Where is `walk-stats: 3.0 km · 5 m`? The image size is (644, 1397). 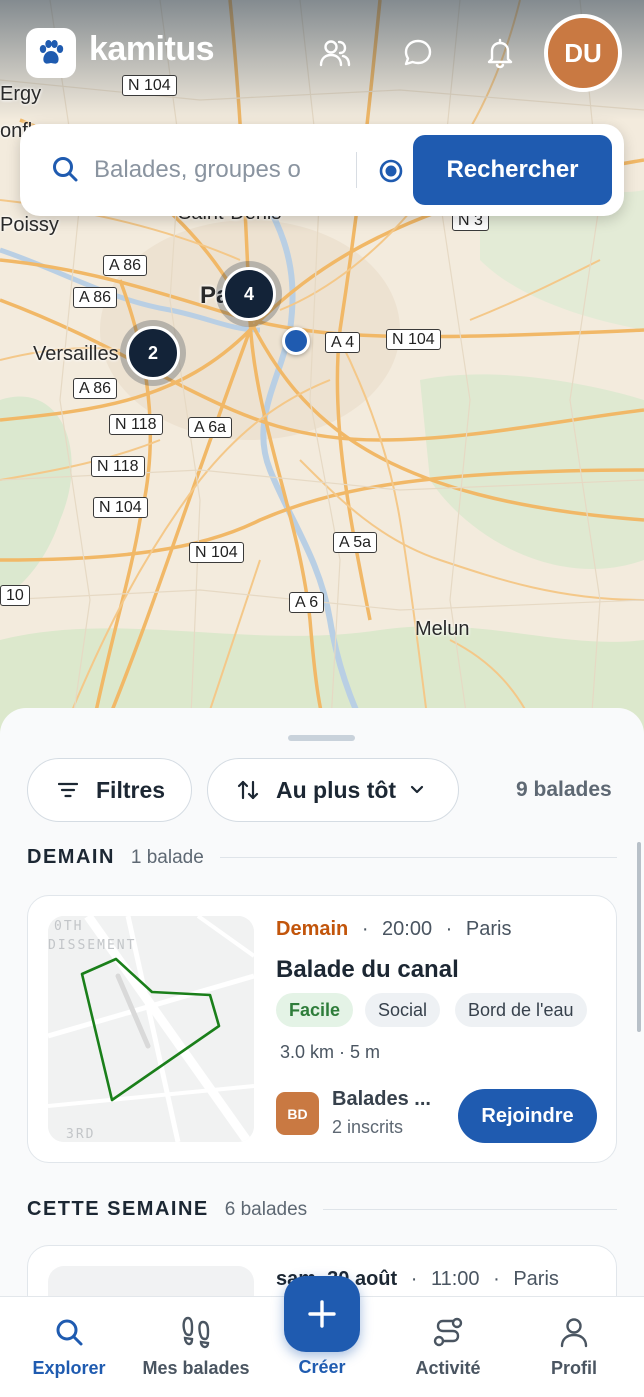
walk-stats: 3.0 km · 5 m is located at coordinates (330, 1052).